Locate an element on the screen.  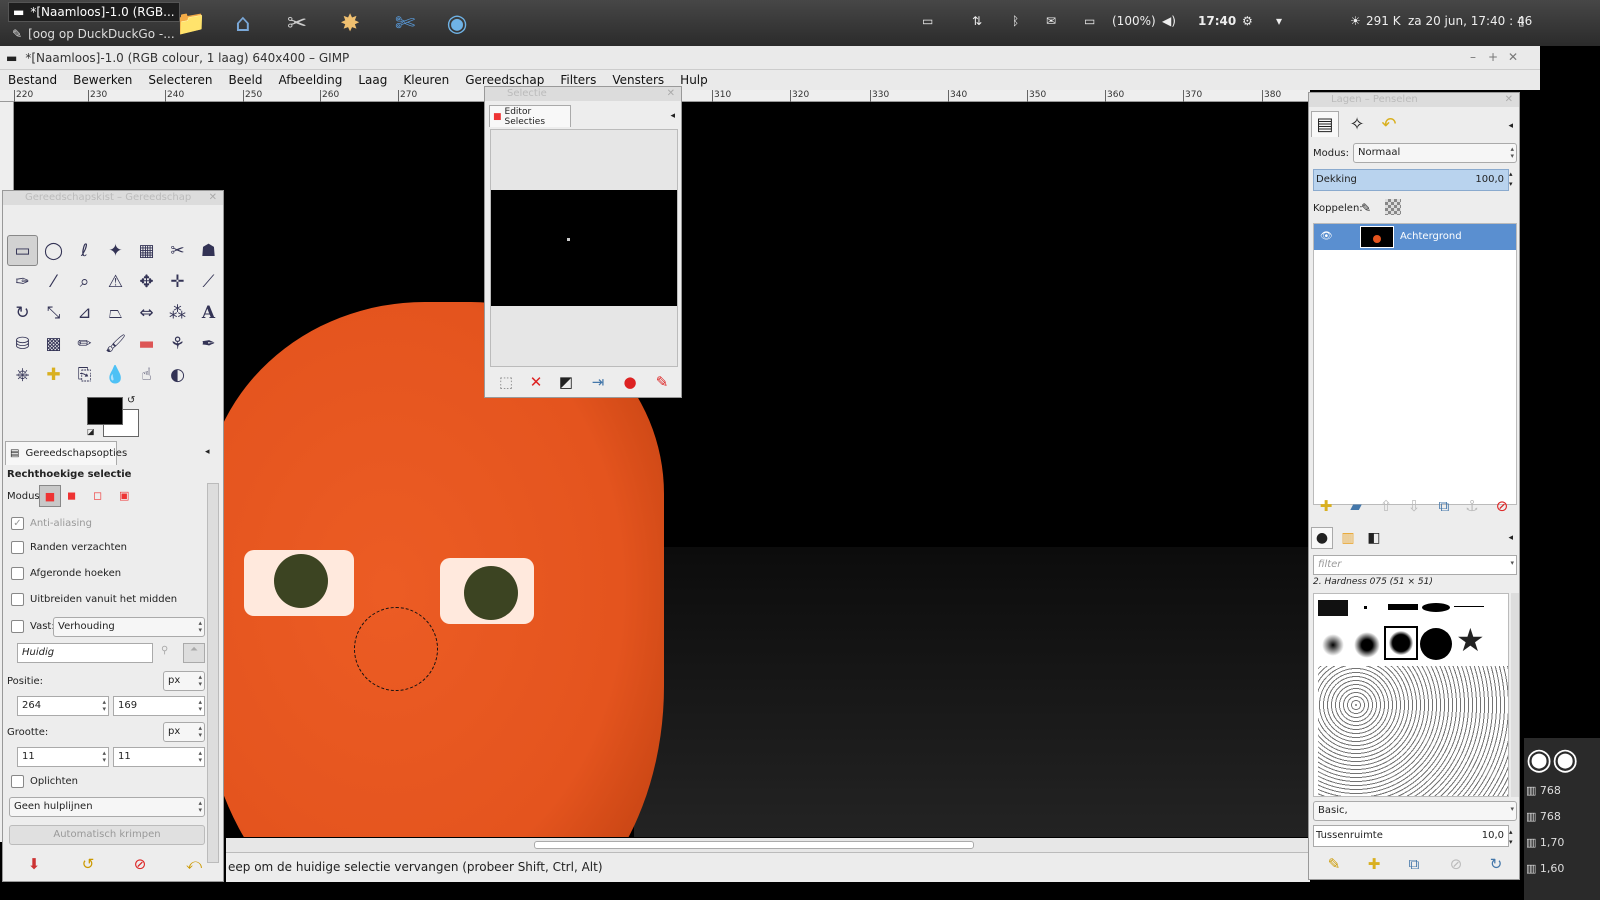
scissors-icon: ✄ is located at coordinates (405, 23).